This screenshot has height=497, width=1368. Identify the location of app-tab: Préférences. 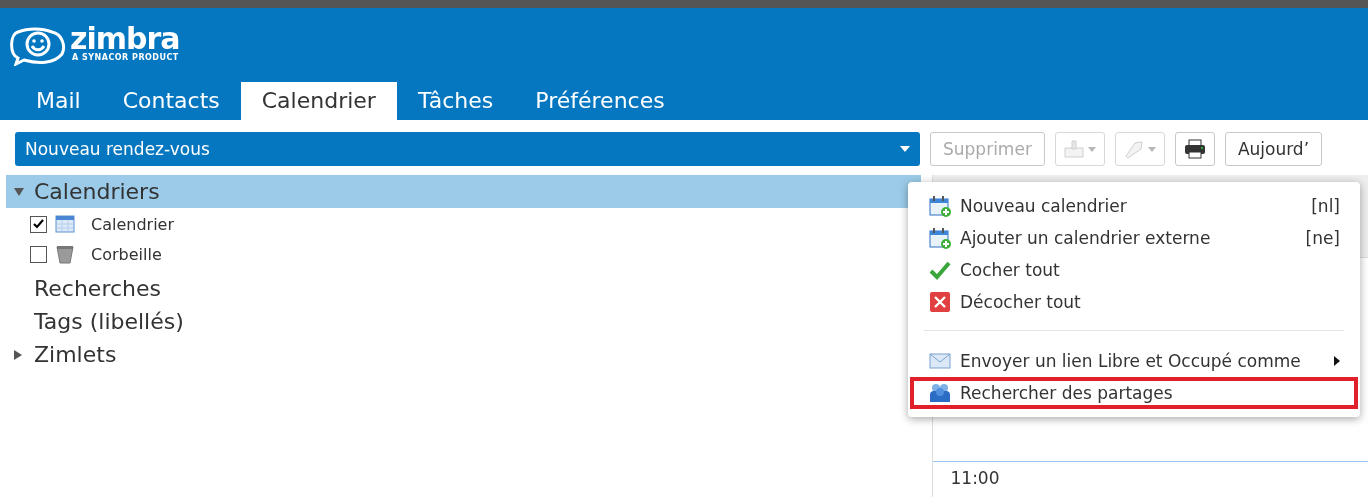
(600, 101).